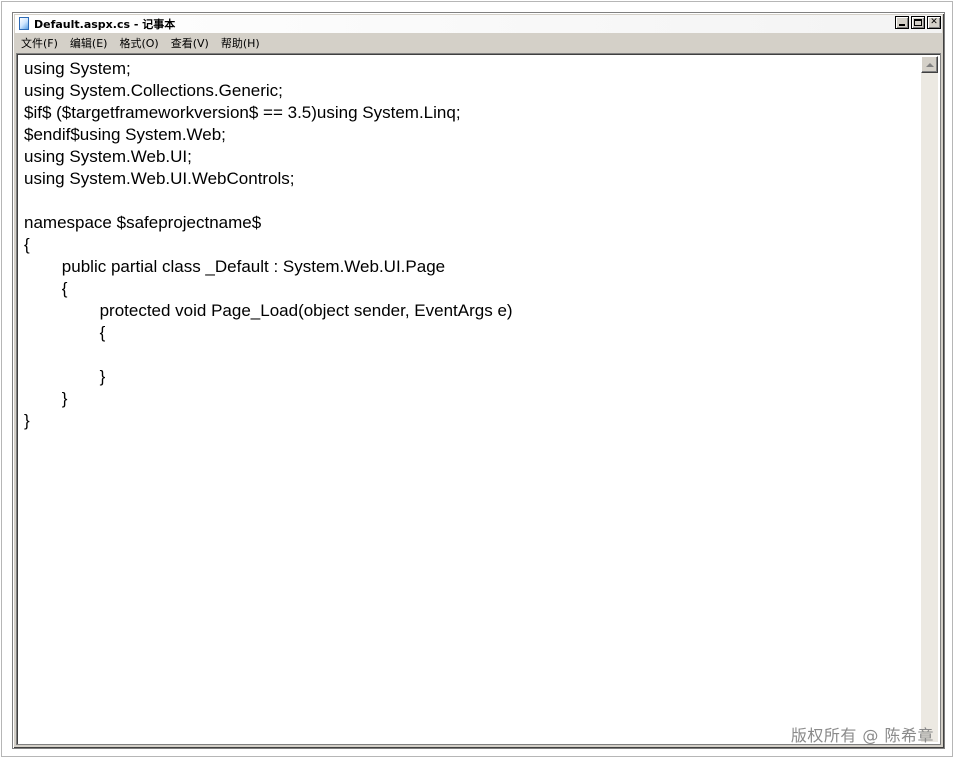 Image resolution: width=956 pixels, height=760 pixels. I want to click on notepad-icon, so click(24, 24).